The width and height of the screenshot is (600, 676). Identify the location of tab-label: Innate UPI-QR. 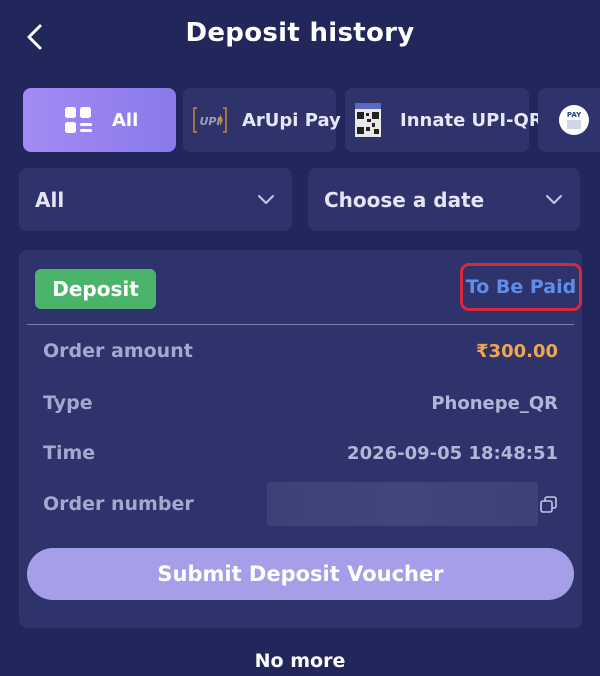
(471, 120).